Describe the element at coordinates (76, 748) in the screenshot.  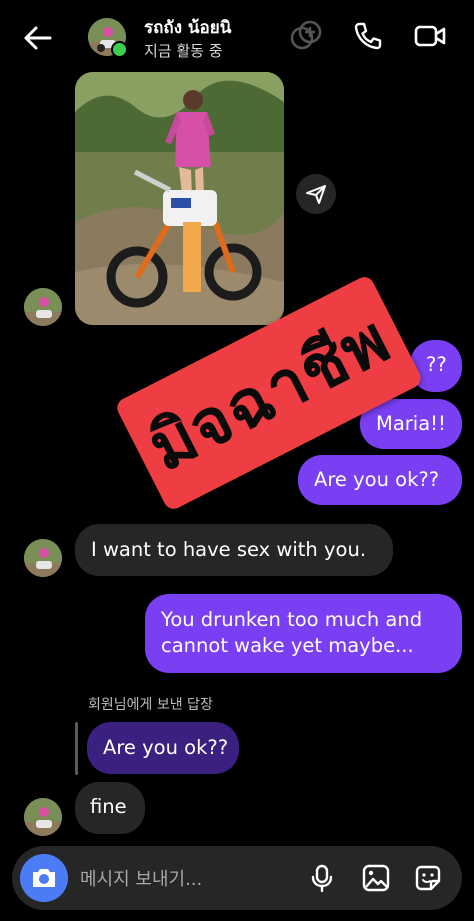
I see `reply-indicator` at that location.